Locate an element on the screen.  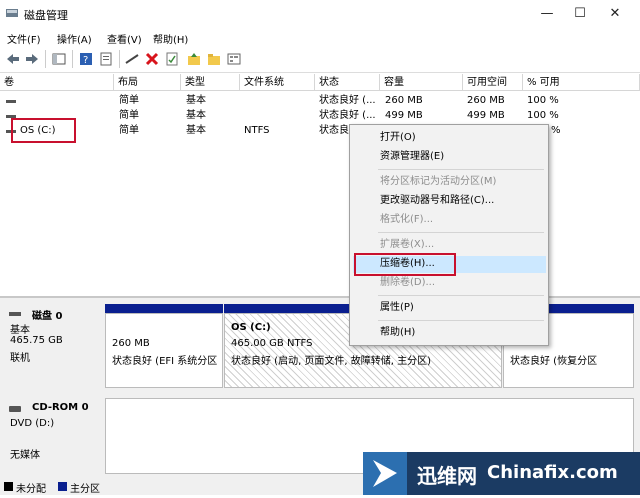
partition-header is located at coordinates (164, 308).